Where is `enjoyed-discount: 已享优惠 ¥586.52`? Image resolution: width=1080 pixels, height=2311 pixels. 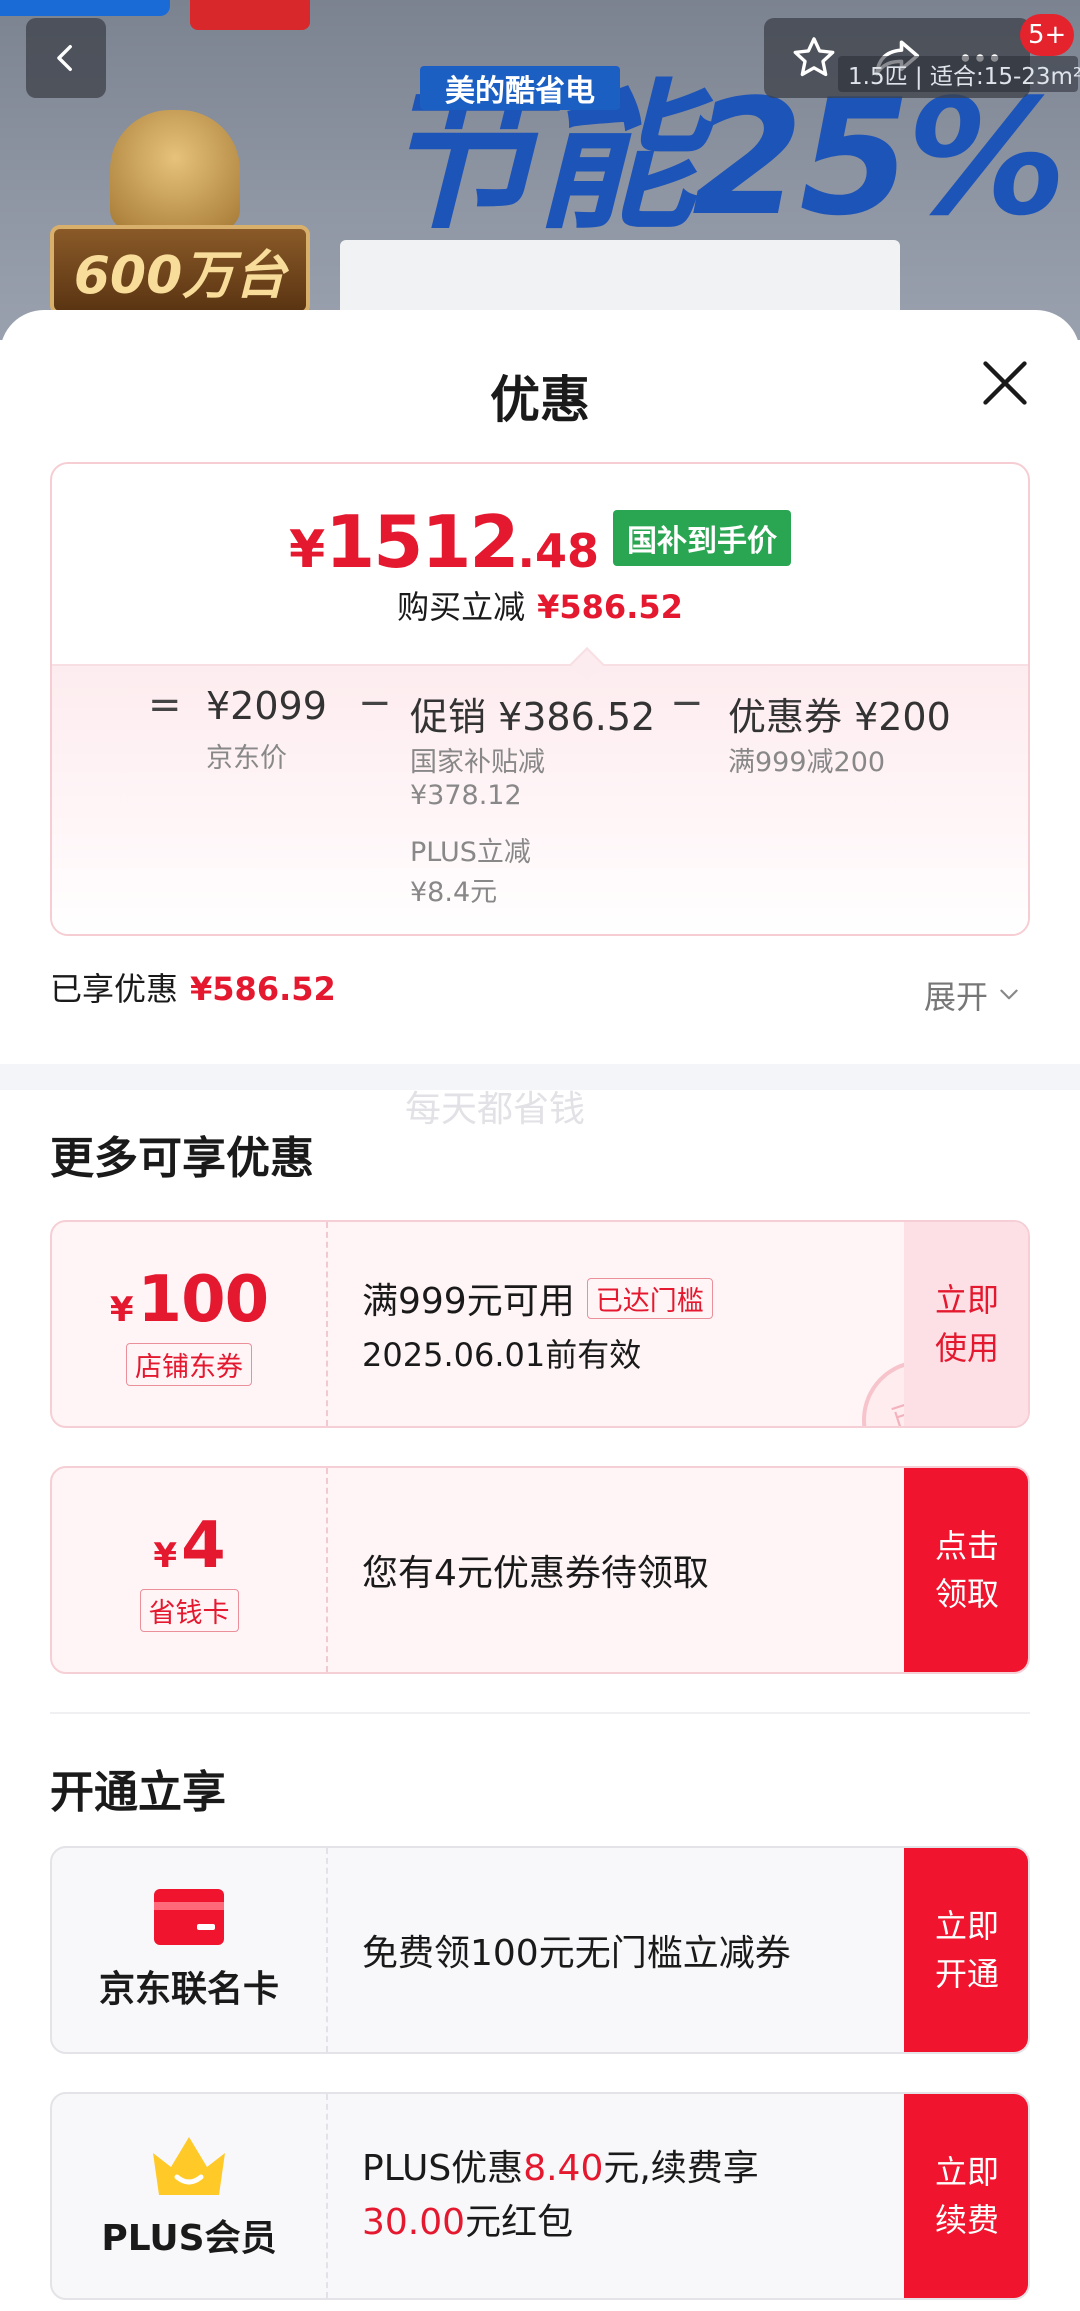
enjoyed-discount: 已享优惠 ¥586.52 is located at coordinates (193, 987).